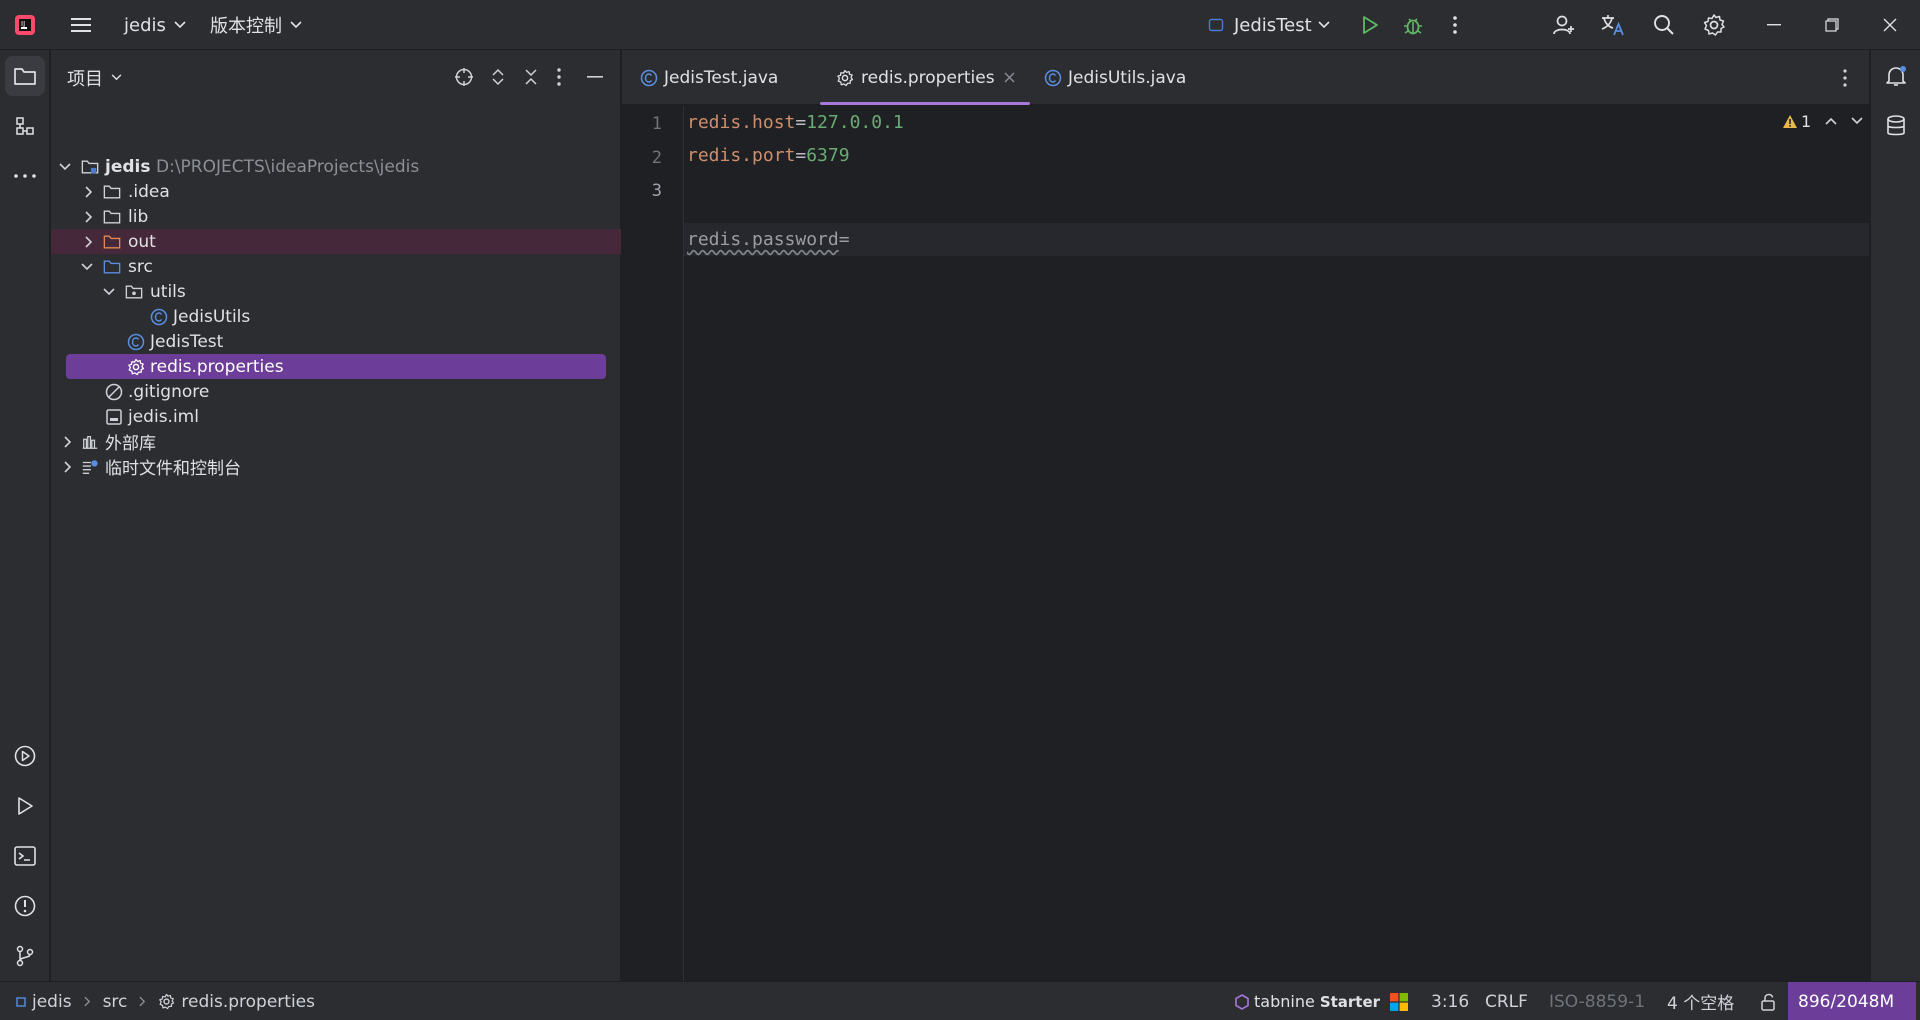 The height and width of the screenshot is (1020, 1920). What do you see at coordinates (336, 391) in the screenshot?
I see `tree-row-gitignore: .gitignore` at bounding box center [336, 391].